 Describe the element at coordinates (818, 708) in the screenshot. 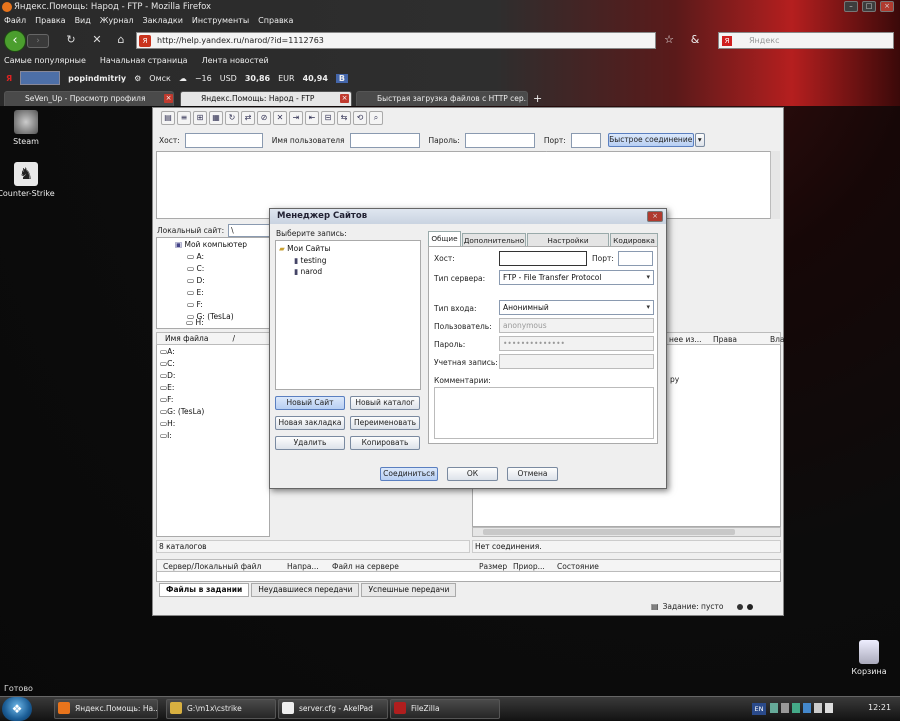

I see `network-icon` at that location.